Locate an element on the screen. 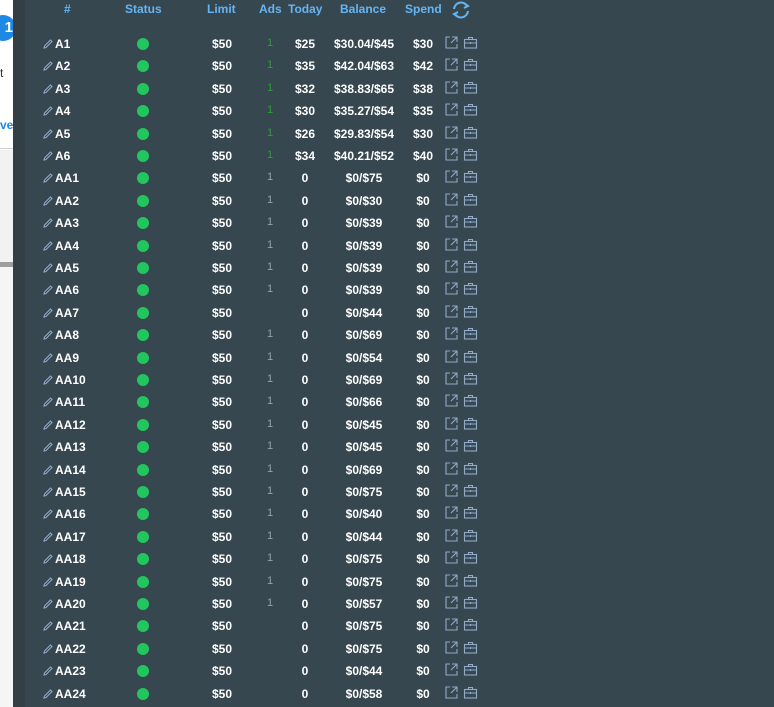 The width and height of the screenshot is (774, 707). account-name: AA24 is located at coordinates (64, 694).